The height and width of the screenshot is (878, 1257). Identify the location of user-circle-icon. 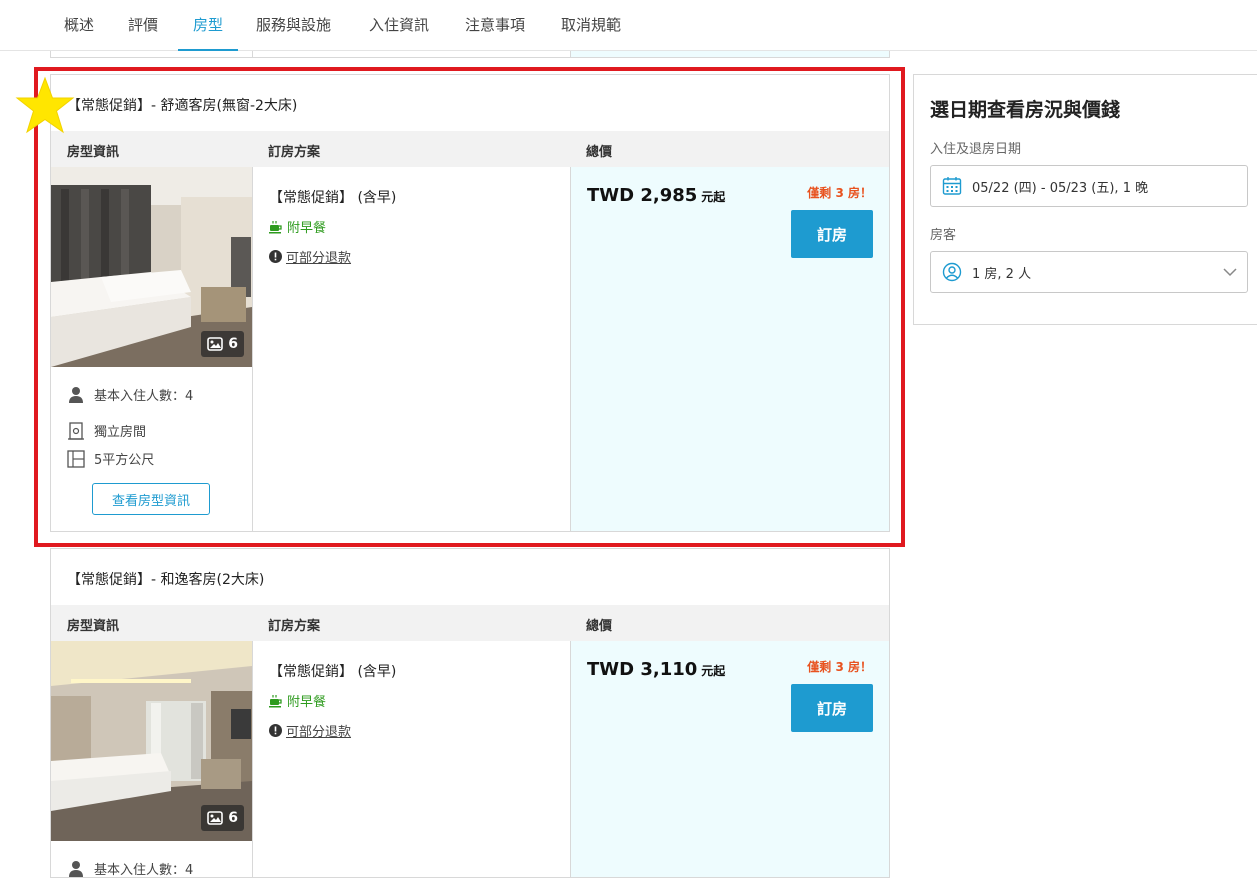
(952, 272).